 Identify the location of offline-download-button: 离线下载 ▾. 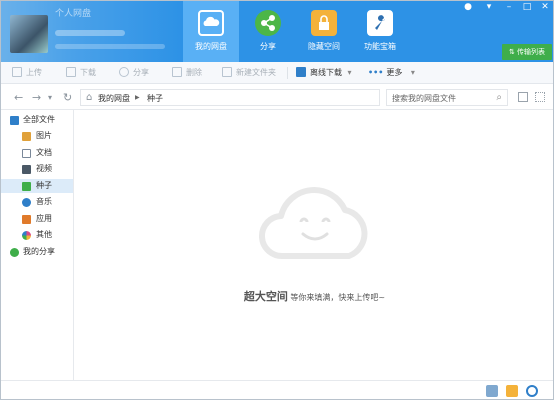
(324, 73).